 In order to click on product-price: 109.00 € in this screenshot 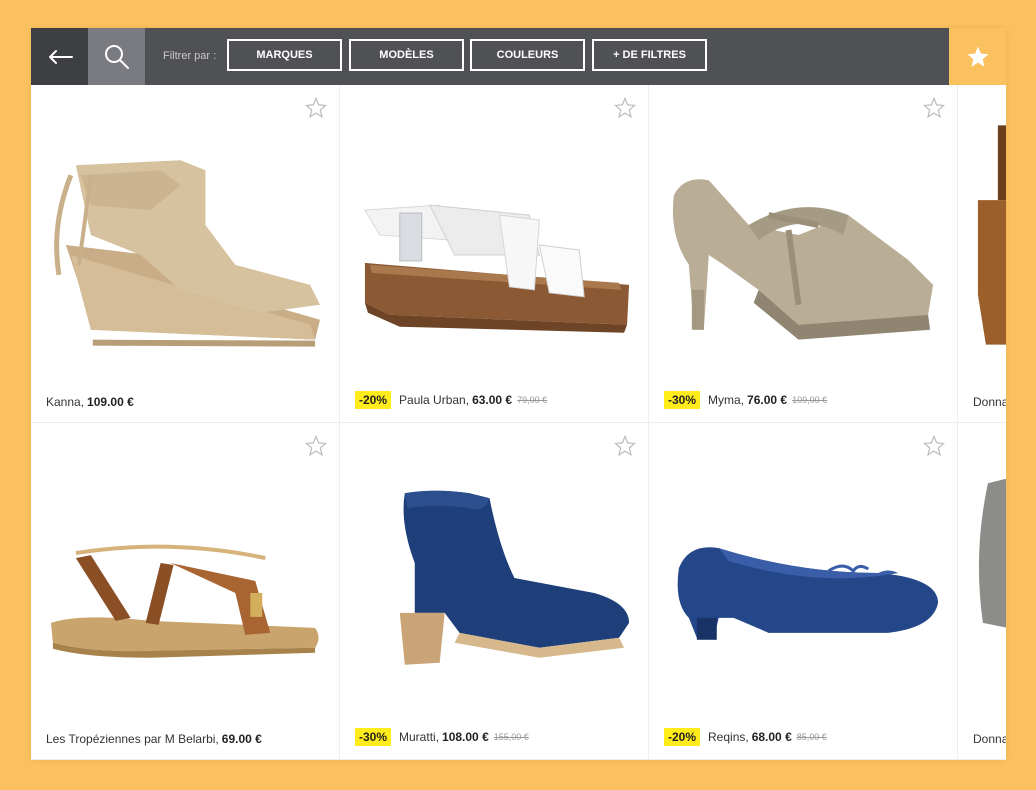, I will do `click(110, 402)`.